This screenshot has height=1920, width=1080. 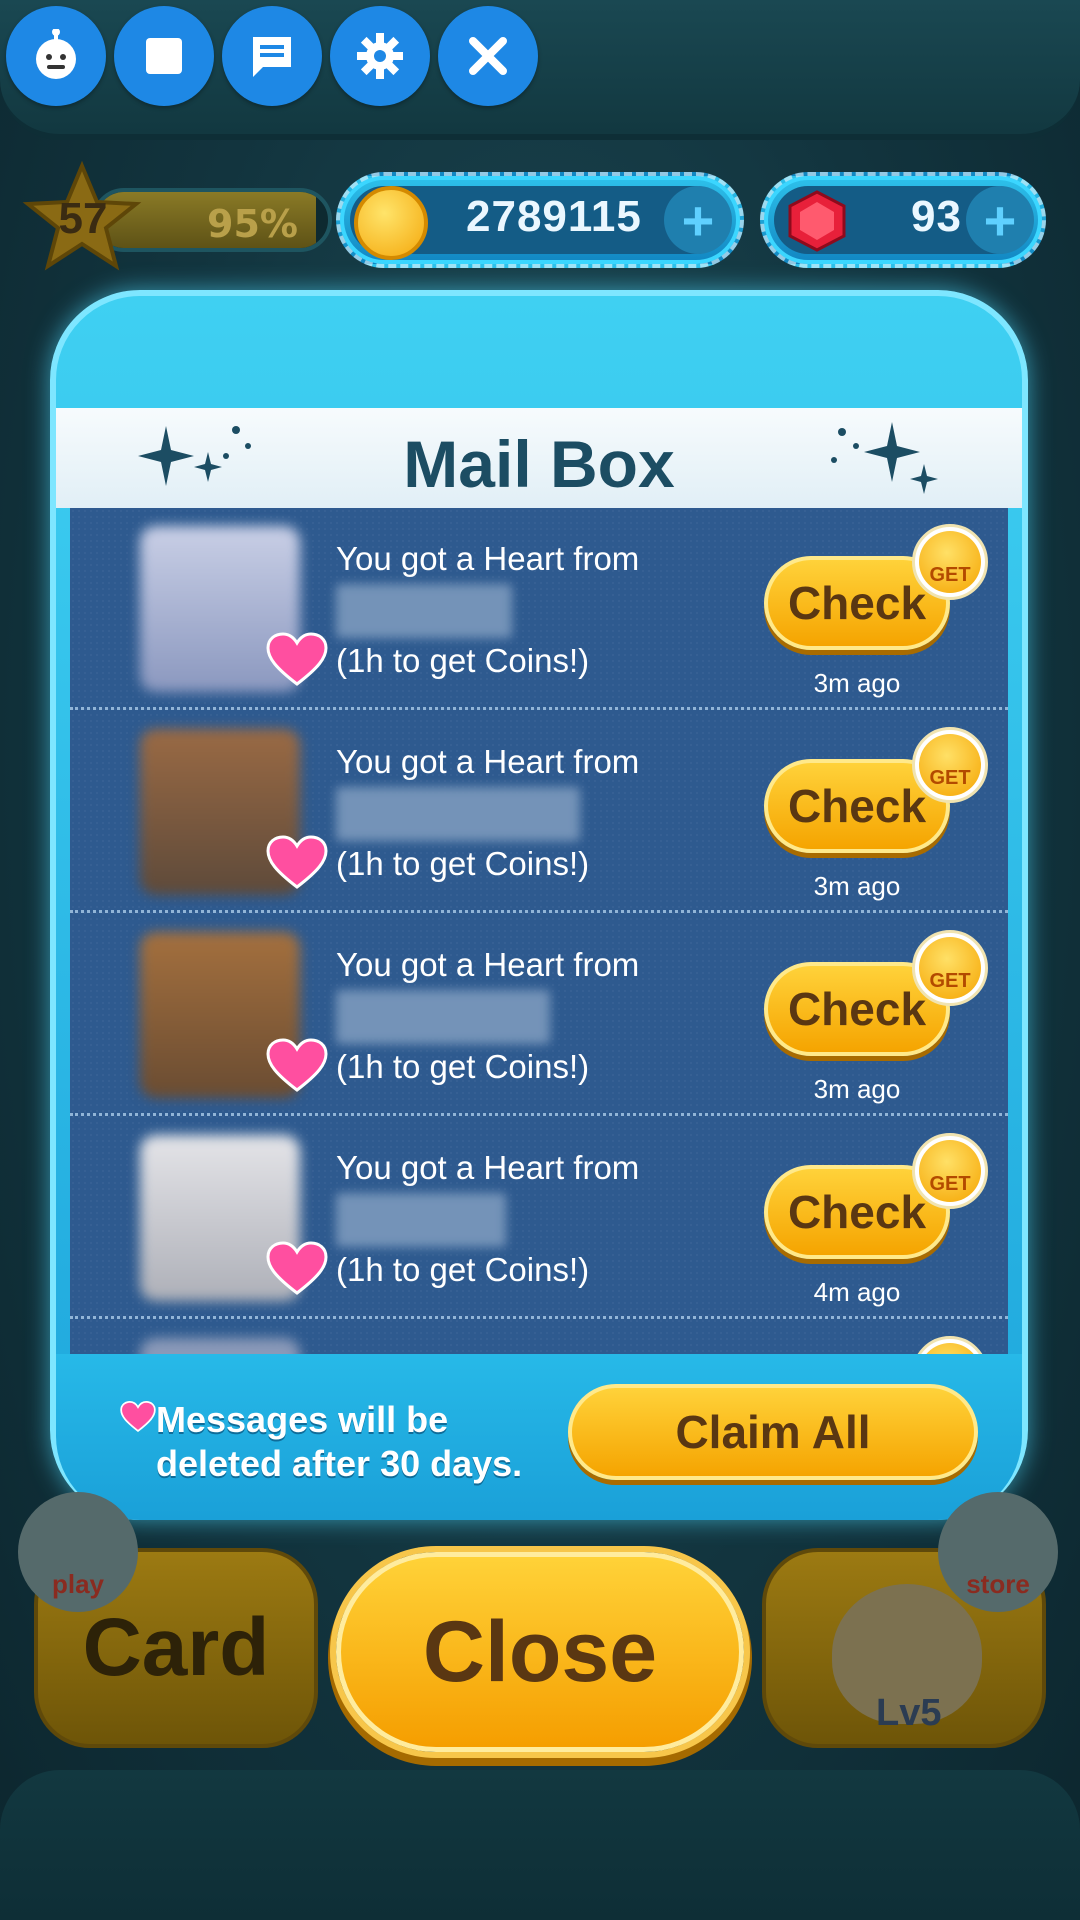 I want to click on tsum-level: Lv5, so click(x=909, y=1713).